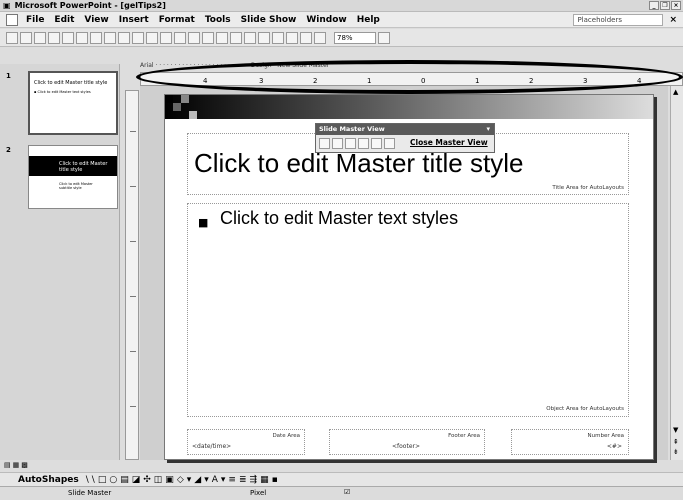  Describe the element at coordinates (341, 493) in the screenshot. I see `status-bar: Slide Master Pixel ☑` at that location.